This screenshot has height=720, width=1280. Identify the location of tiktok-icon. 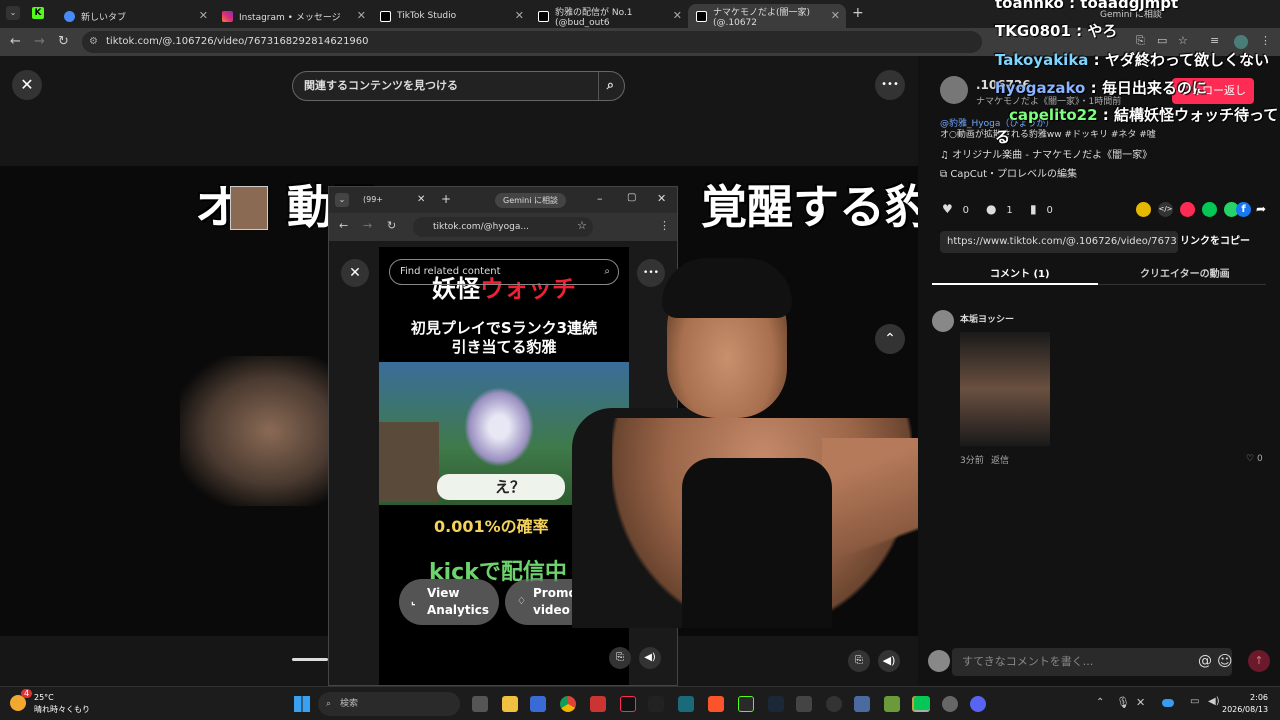
(628, 704).